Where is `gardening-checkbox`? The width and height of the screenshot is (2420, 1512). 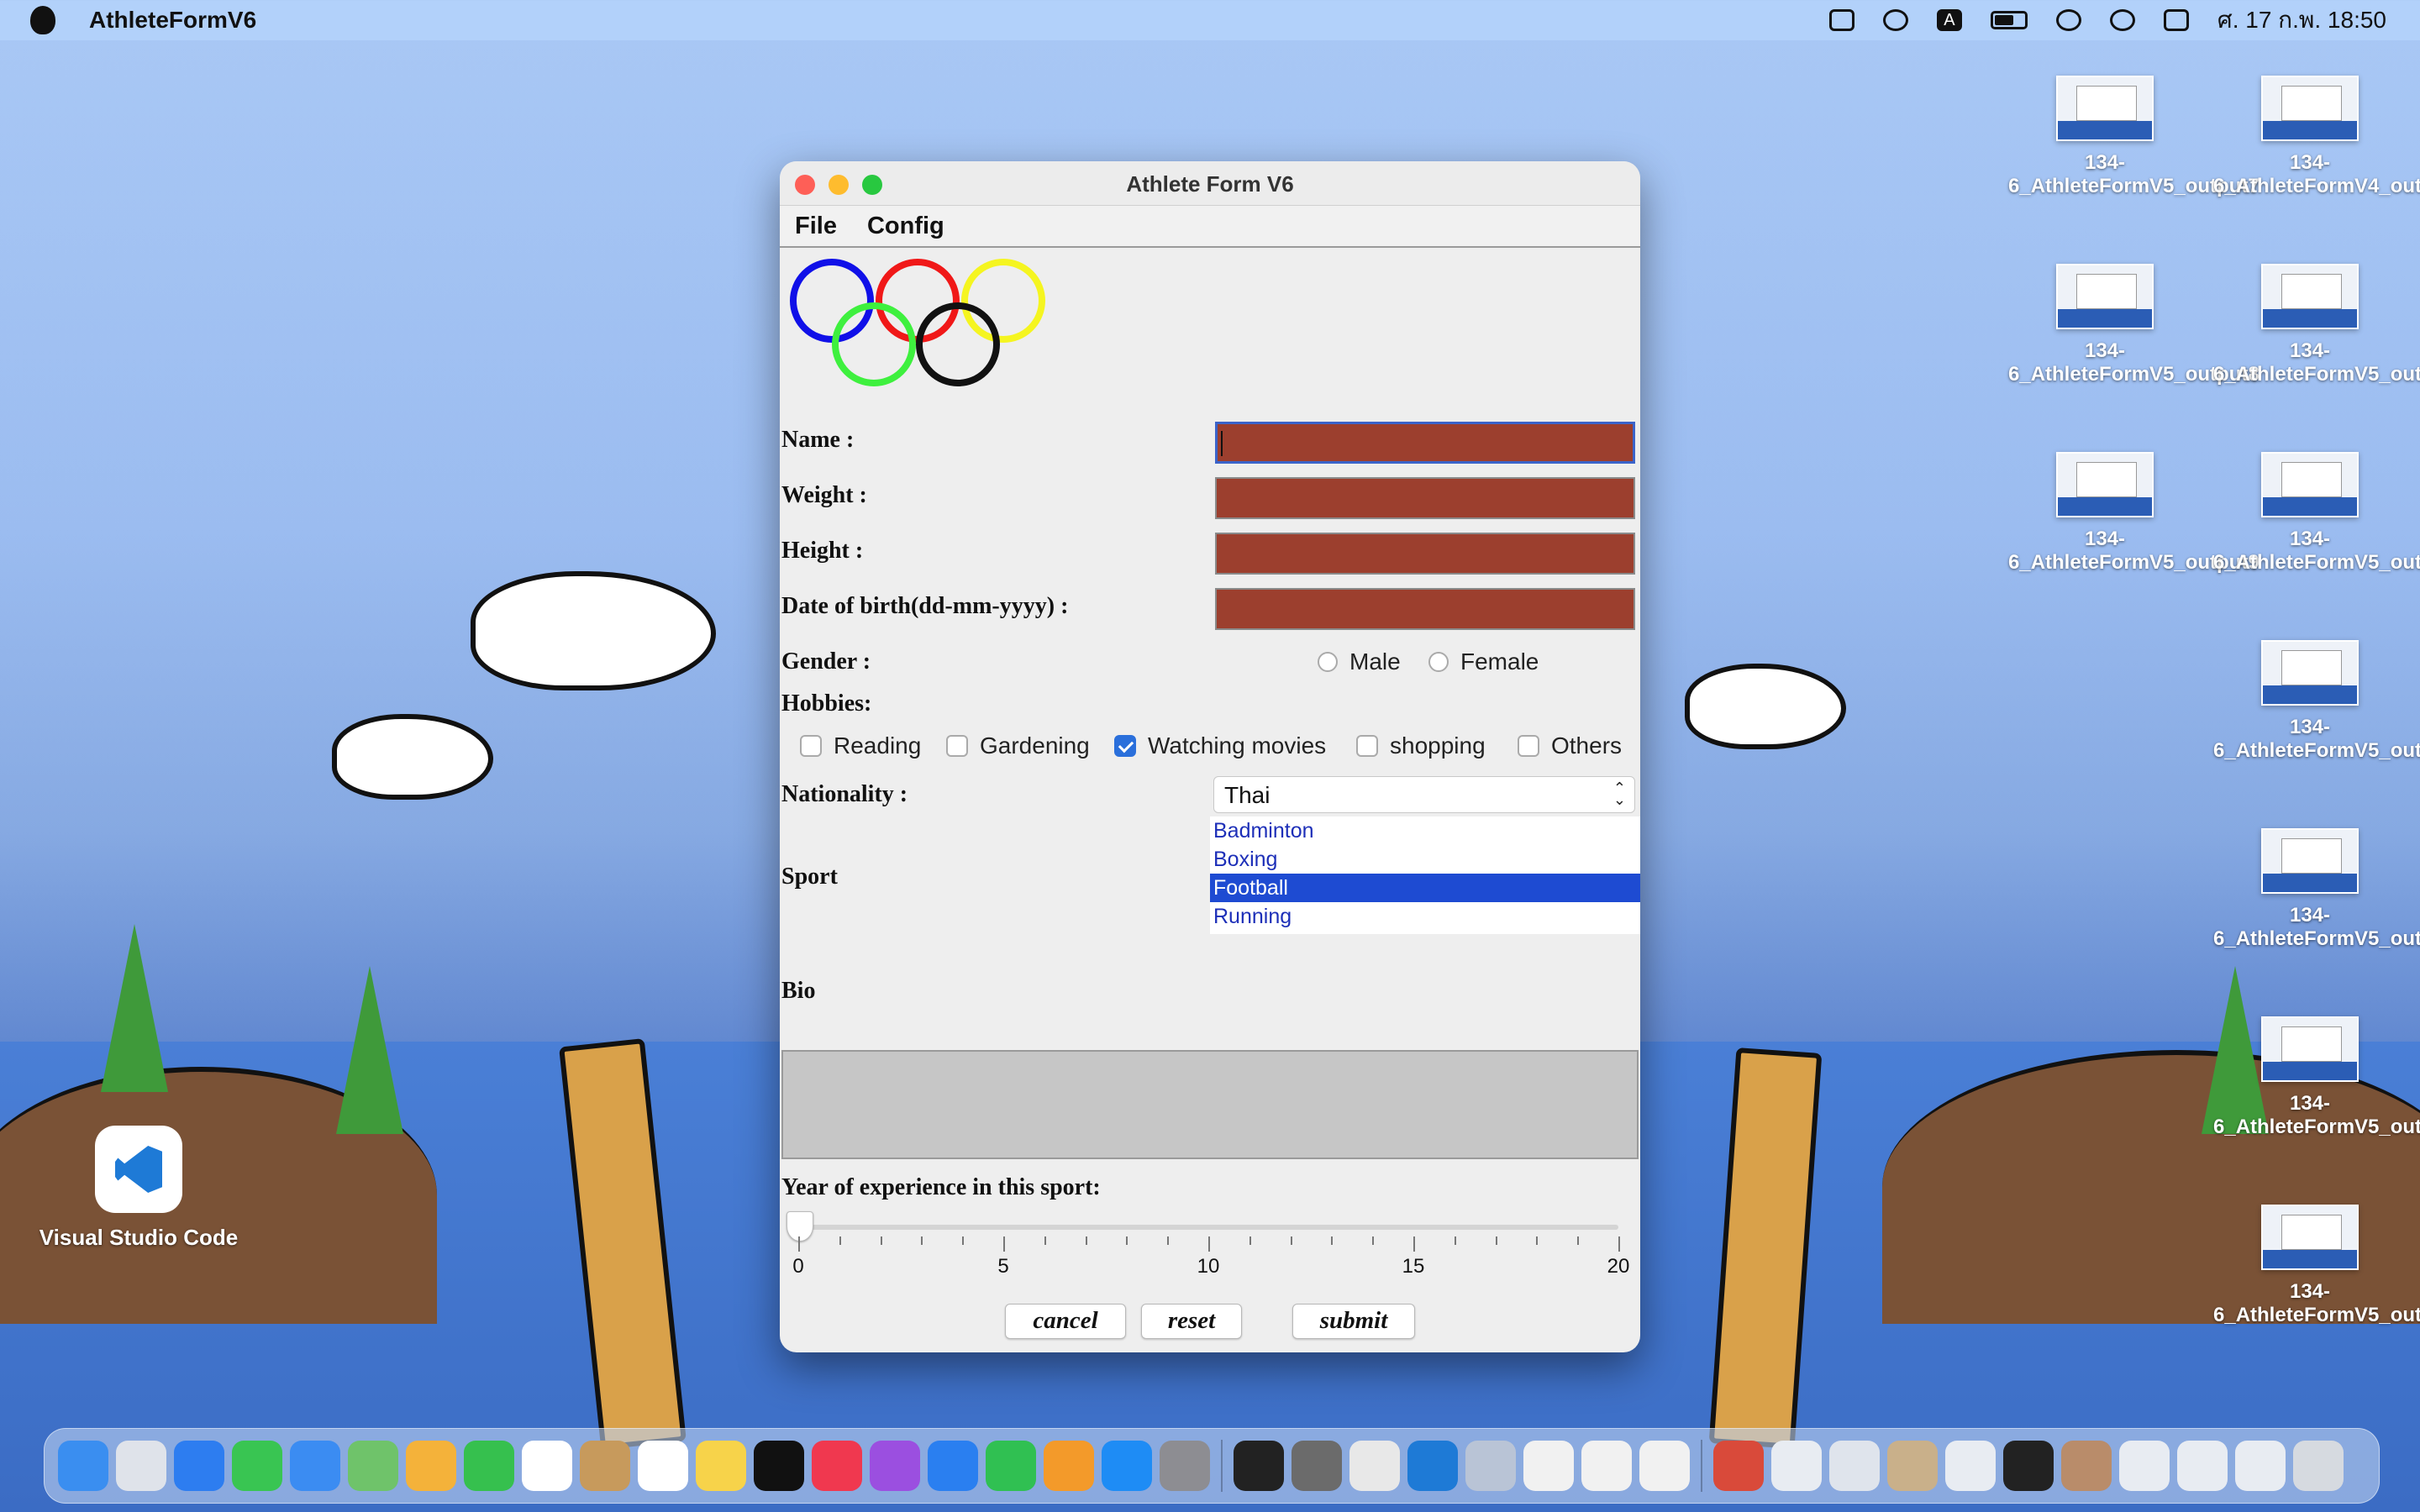 gardening-checkbox is located at coordinates (957, 746).